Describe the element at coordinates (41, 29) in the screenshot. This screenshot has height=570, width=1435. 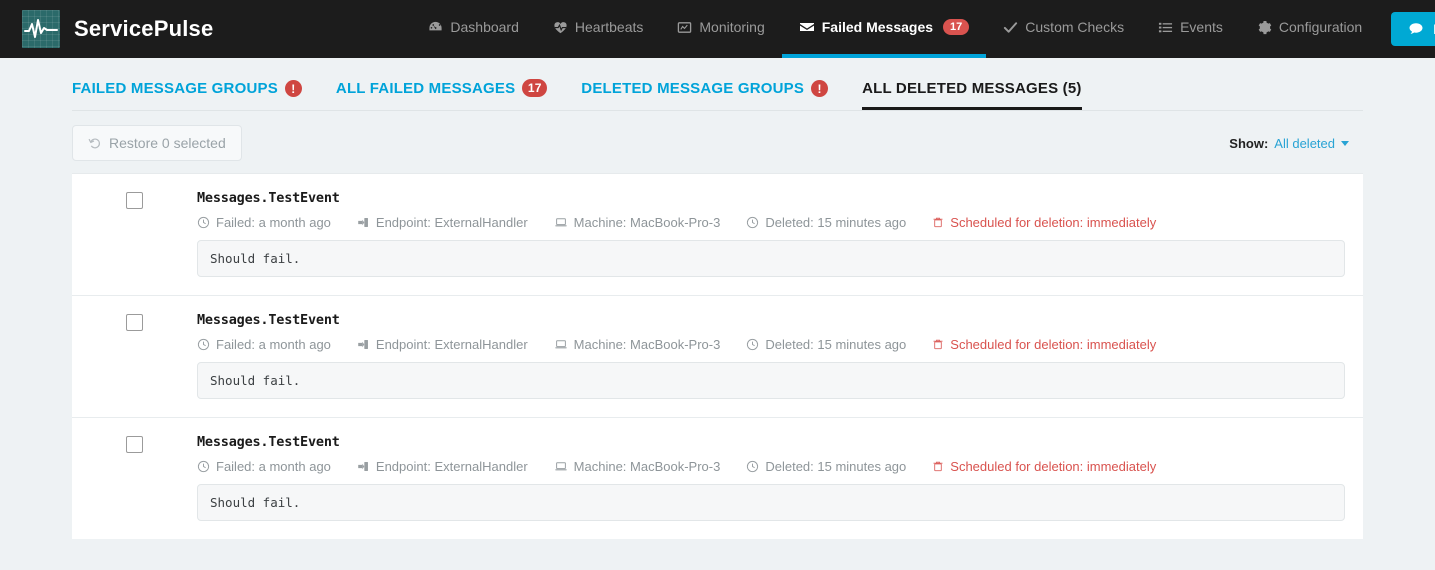
I see `pulse-waveform-icon` at that location.